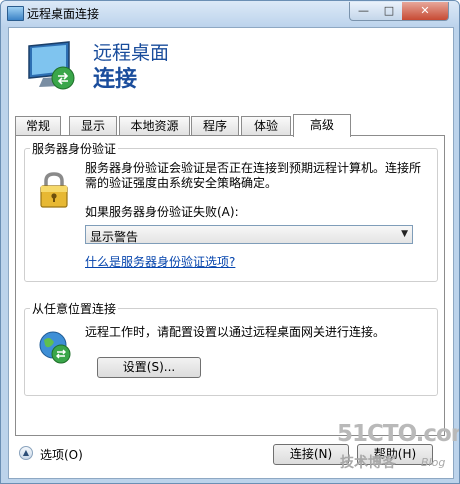  Describe the element at coordinates (74, 308) in the screenshot. I see `connect-anywhere-group-title: 从任意位置连接` at that location.